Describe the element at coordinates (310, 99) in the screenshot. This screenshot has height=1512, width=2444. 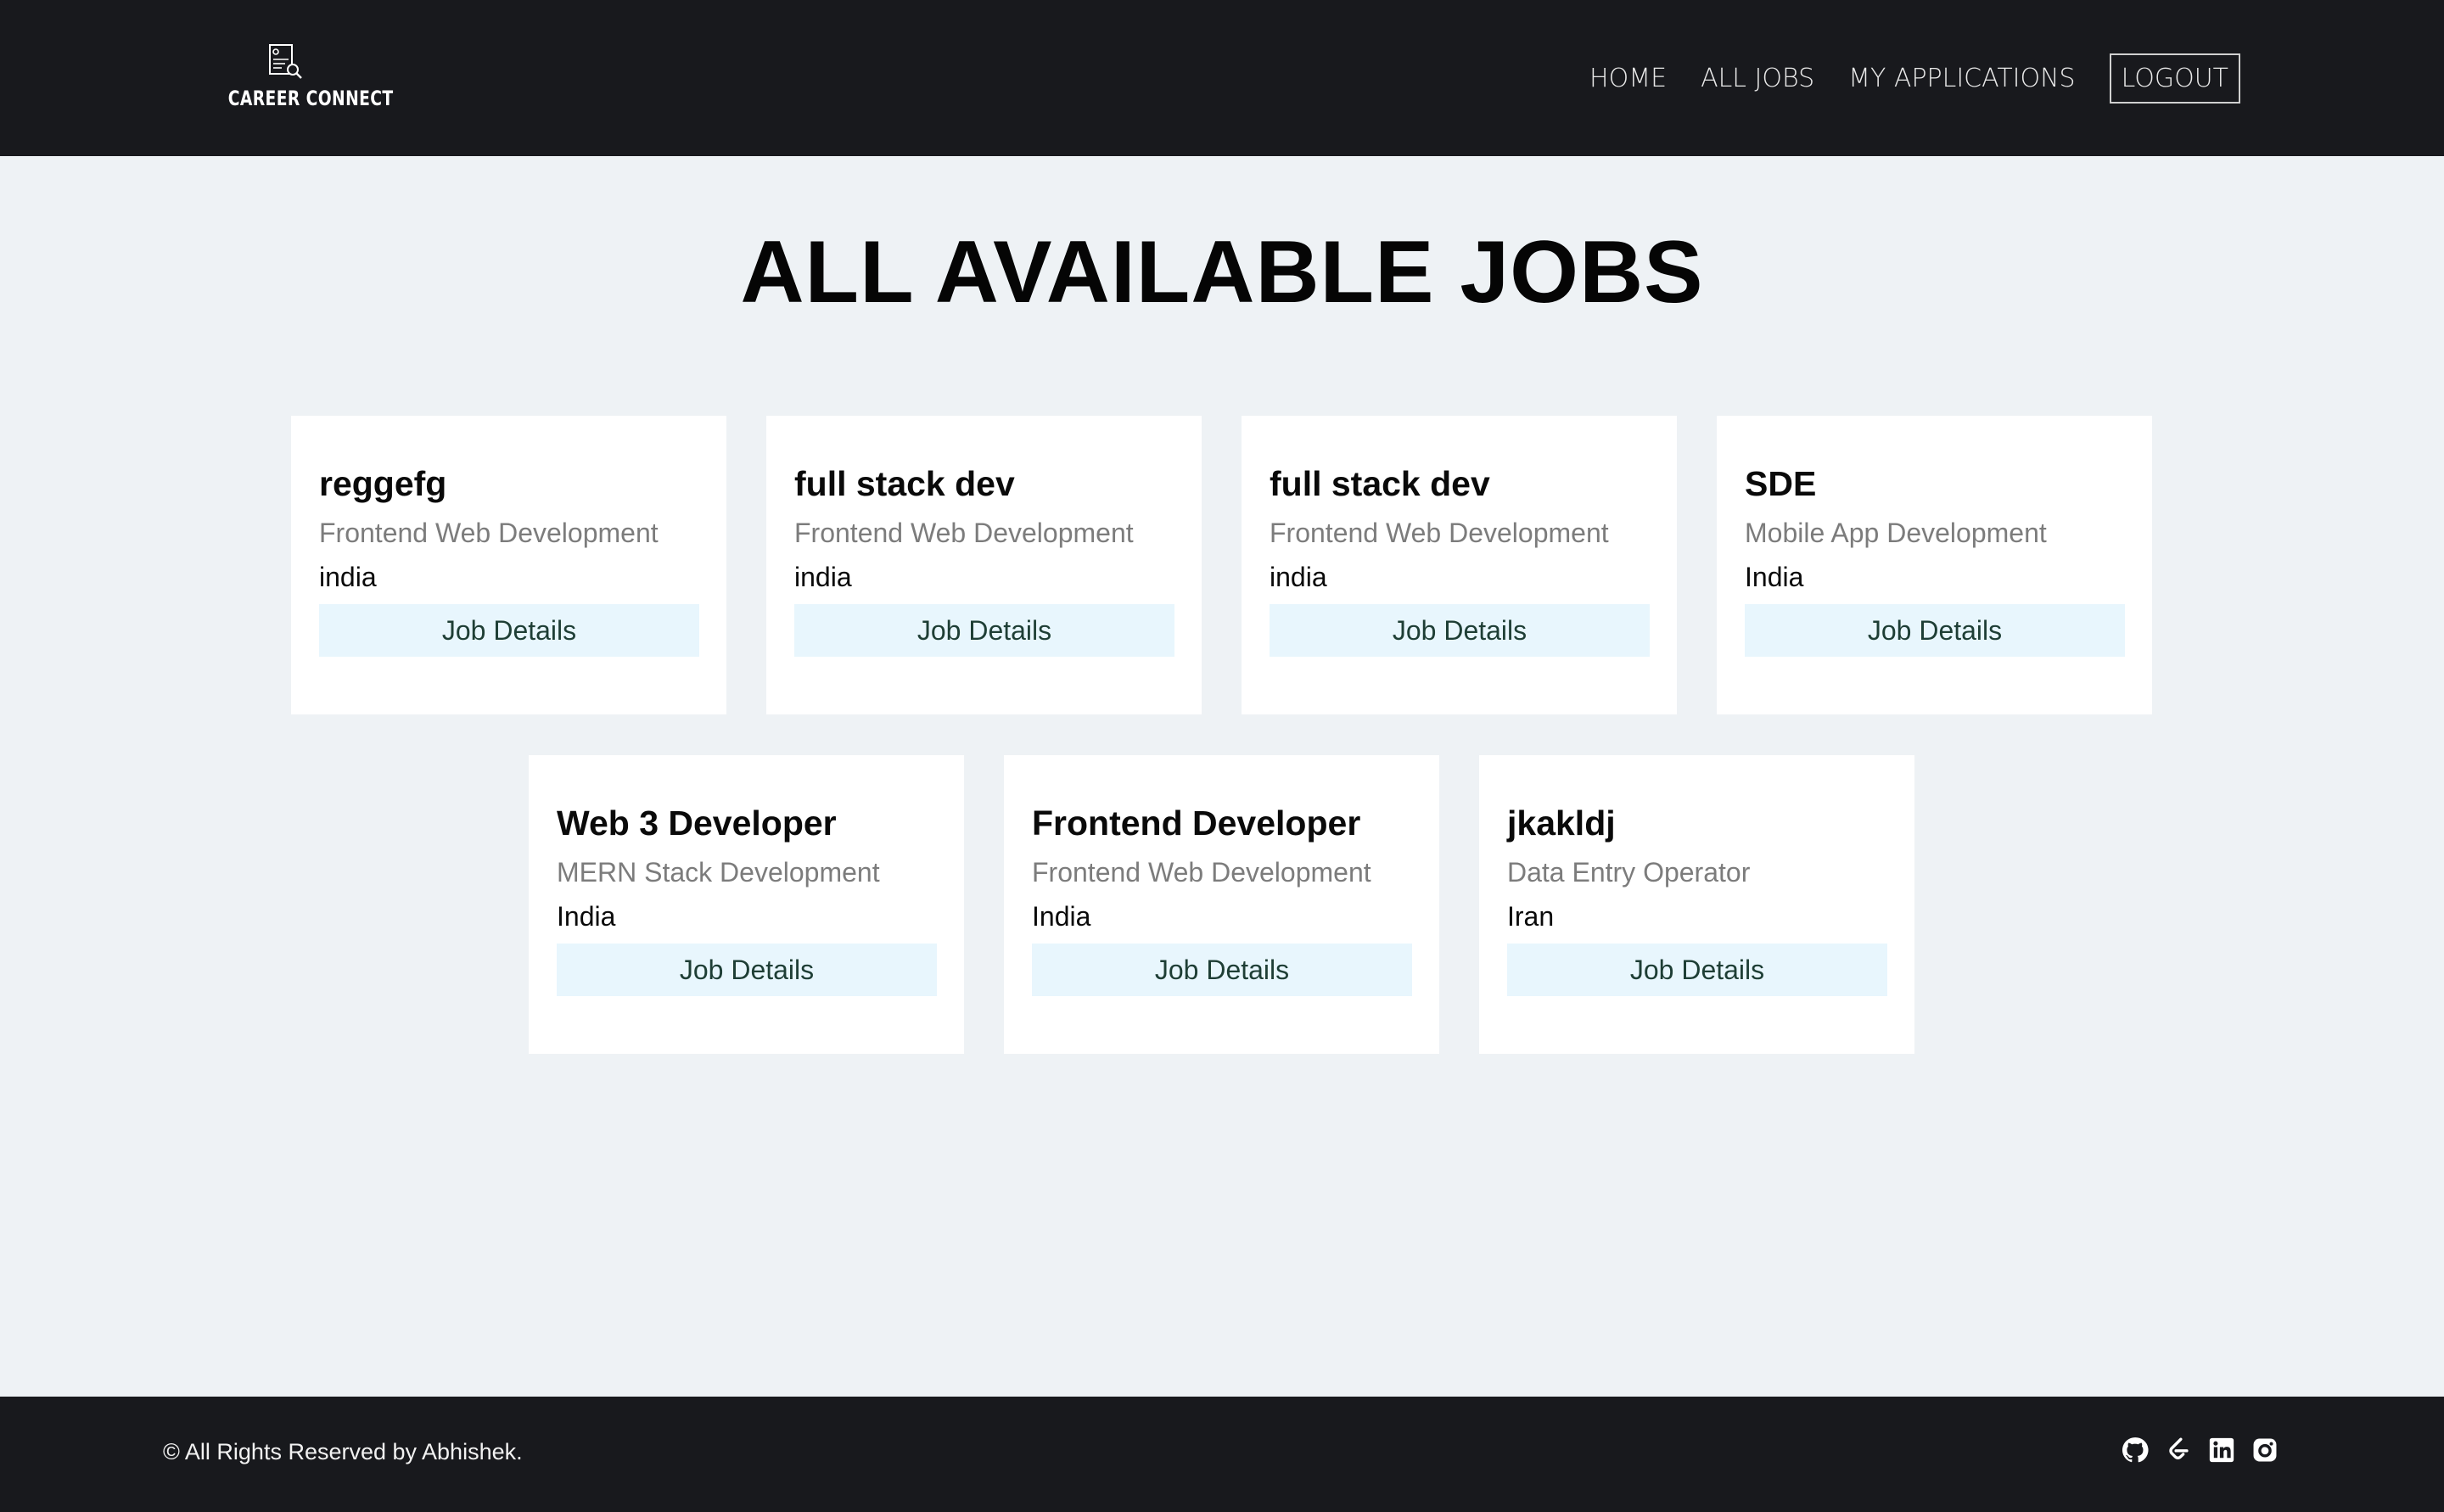
I see `brand-name: CAREER CONNECT` at that location.